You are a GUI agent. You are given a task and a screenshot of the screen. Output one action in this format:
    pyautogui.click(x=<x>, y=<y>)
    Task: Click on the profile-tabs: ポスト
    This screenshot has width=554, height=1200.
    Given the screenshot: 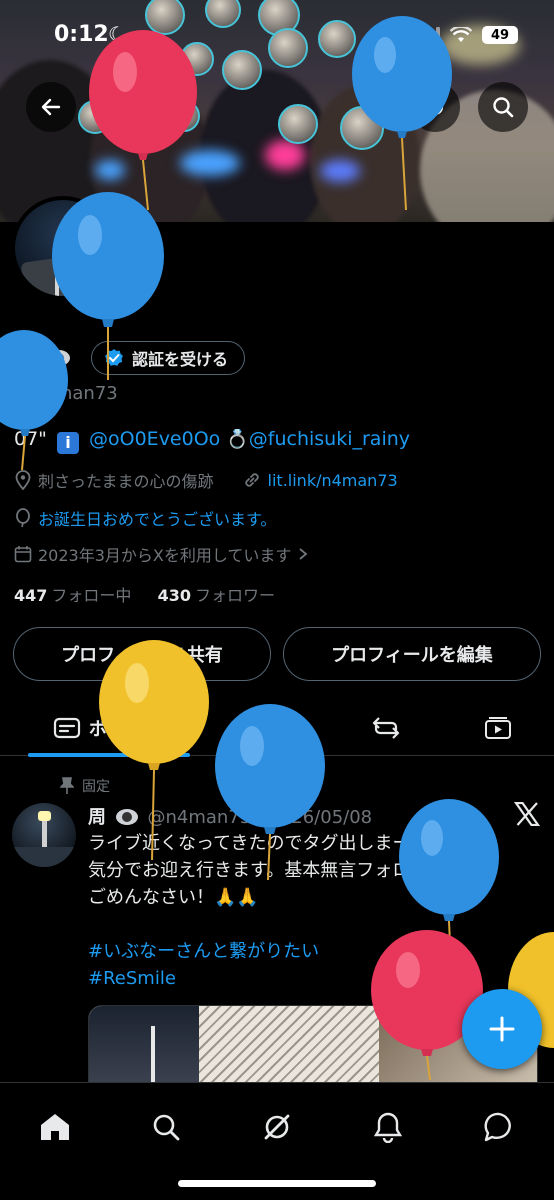 What is the action you would take?
    pyautogui.click(x=277, y=728)
    